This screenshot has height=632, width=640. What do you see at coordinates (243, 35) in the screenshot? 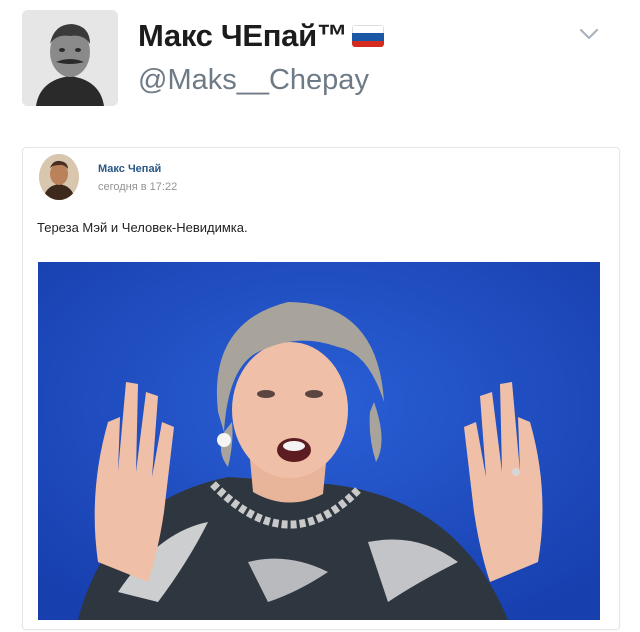
I see `display-name-text: Макс ЧЕпай™` at bounding box center [243, 35].